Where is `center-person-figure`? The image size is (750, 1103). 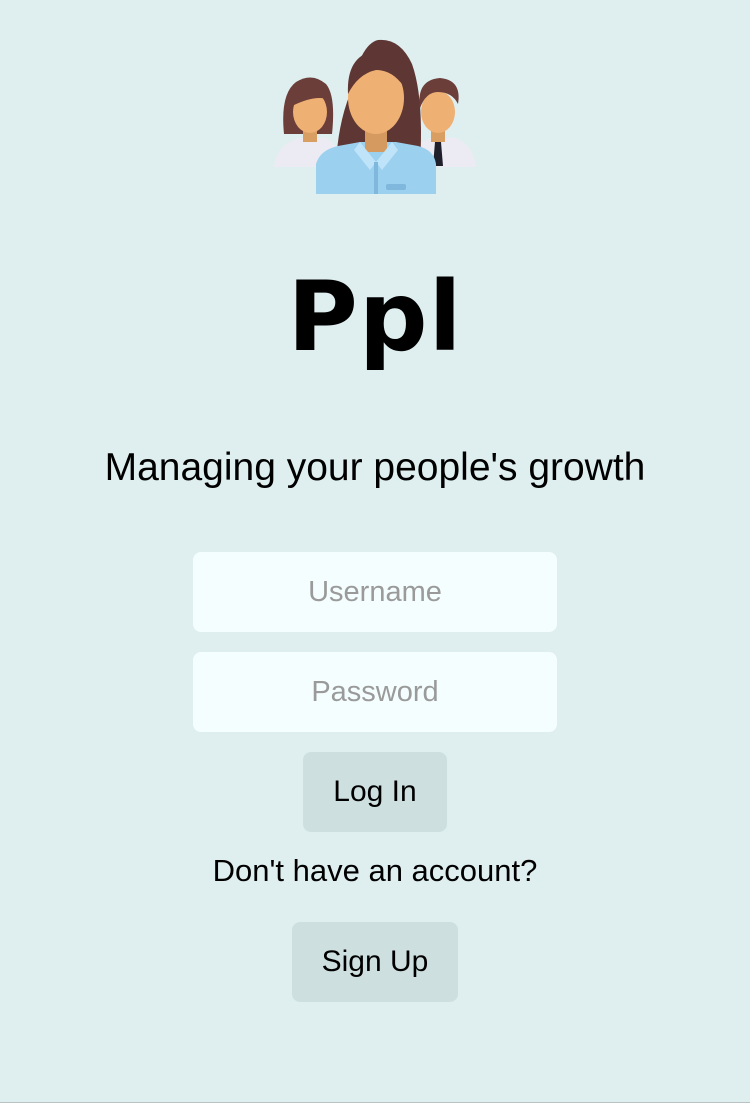
center-person-figure is located at coordinates (376, 116).